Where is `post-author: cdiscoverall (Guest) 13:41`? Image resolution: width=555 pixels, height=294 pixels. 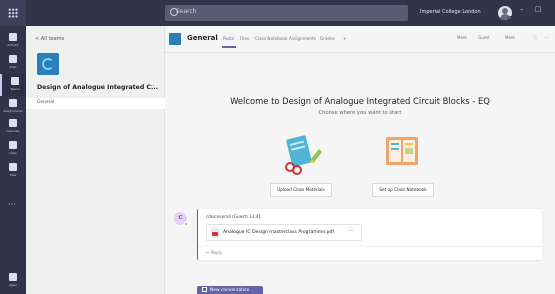
post-author: cdiscoverall (Guest) 13:41 is located at coordinates (234, 216).